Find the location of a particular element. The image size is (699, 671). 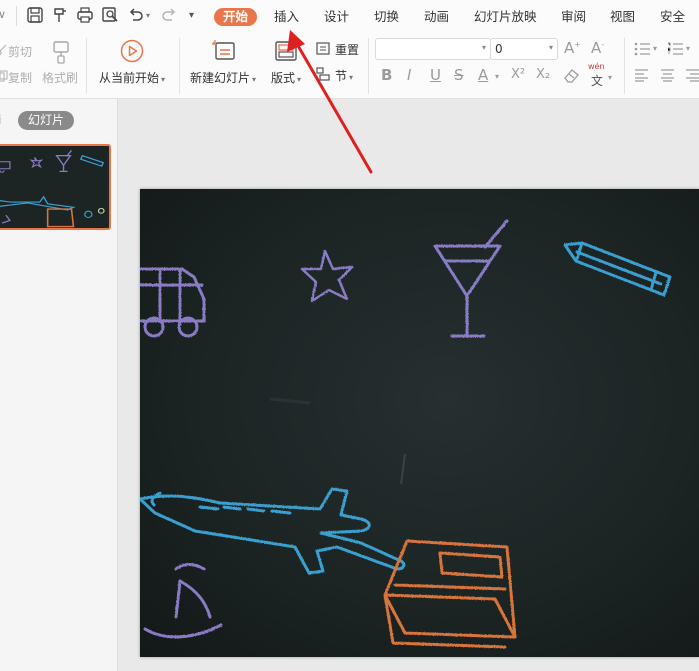

cut-button: 剪切 is located at coordinates (20, 51).